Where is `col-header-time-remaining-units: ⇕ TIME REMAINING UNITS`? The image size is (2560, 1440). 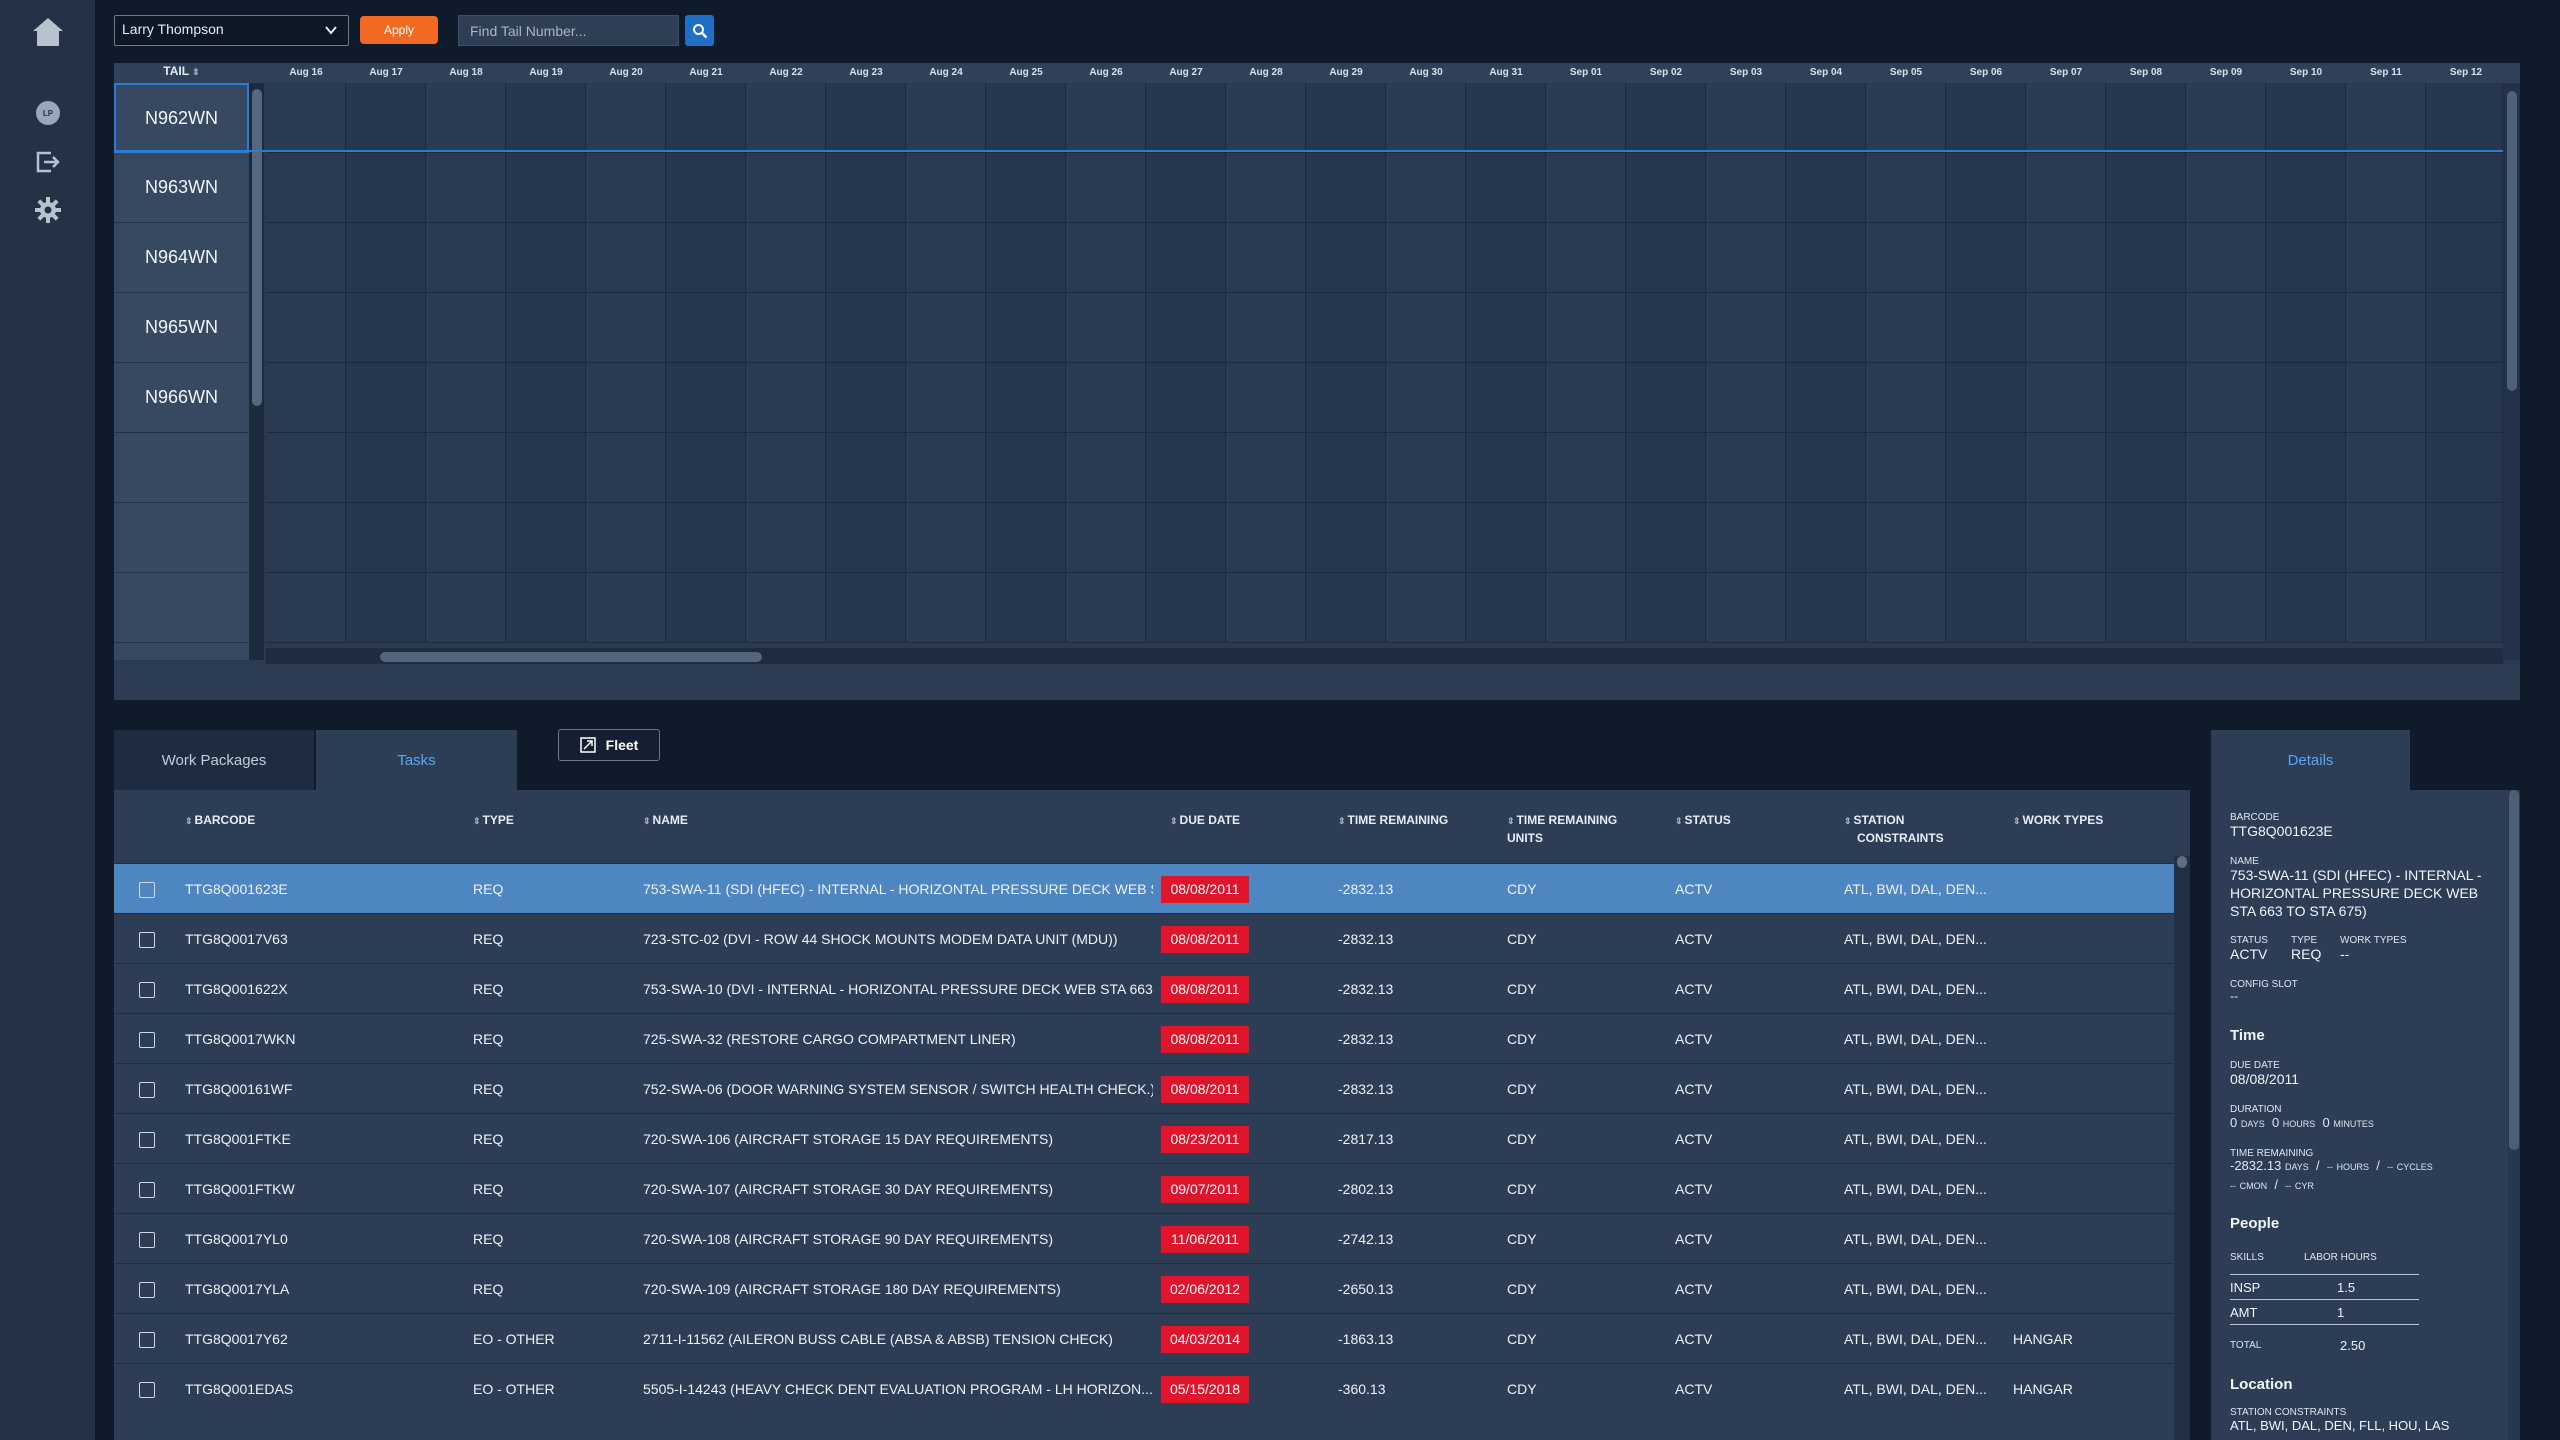
col-header-time-remaining-units: ⇕ TIME REMAINING UNITS is located at coordinates (1562, 829).